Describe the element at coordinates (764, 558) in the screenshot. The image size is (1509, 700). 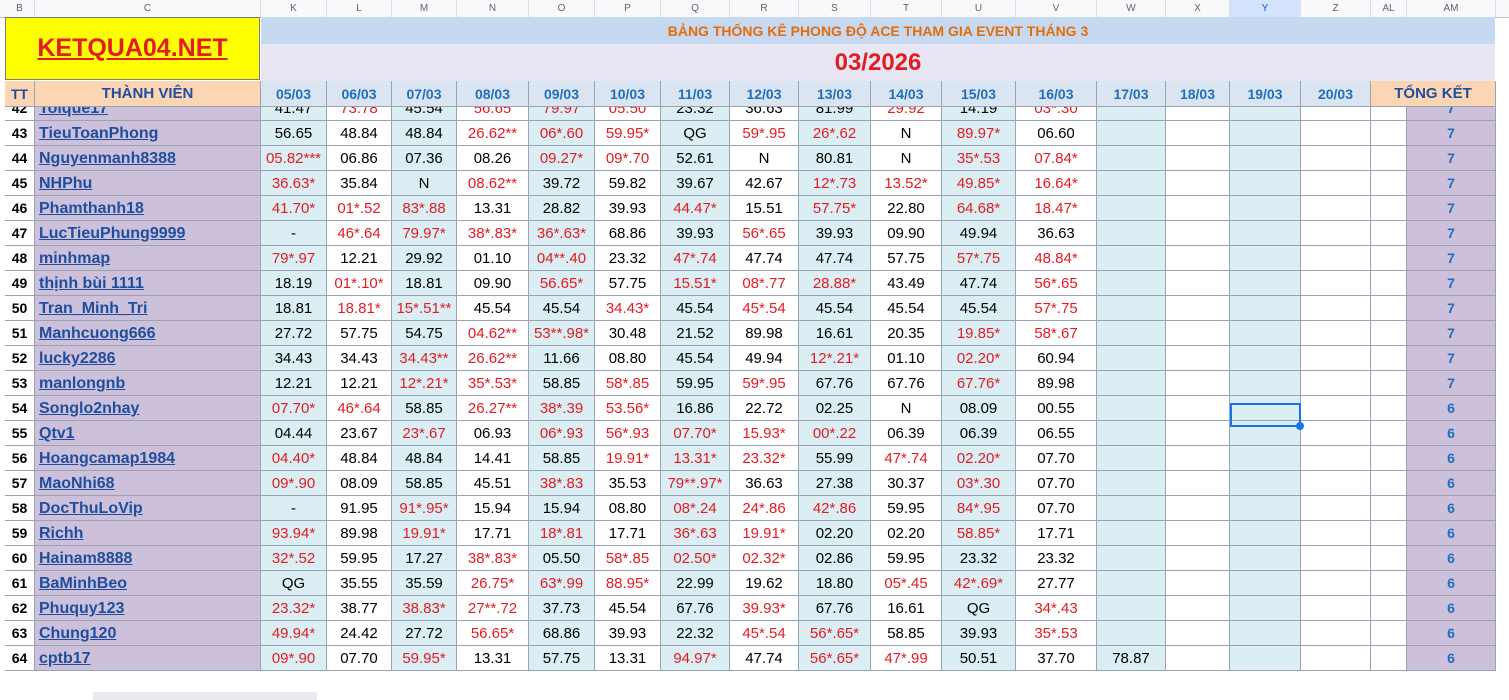
I see `score-cell: 02.32*` at that location.